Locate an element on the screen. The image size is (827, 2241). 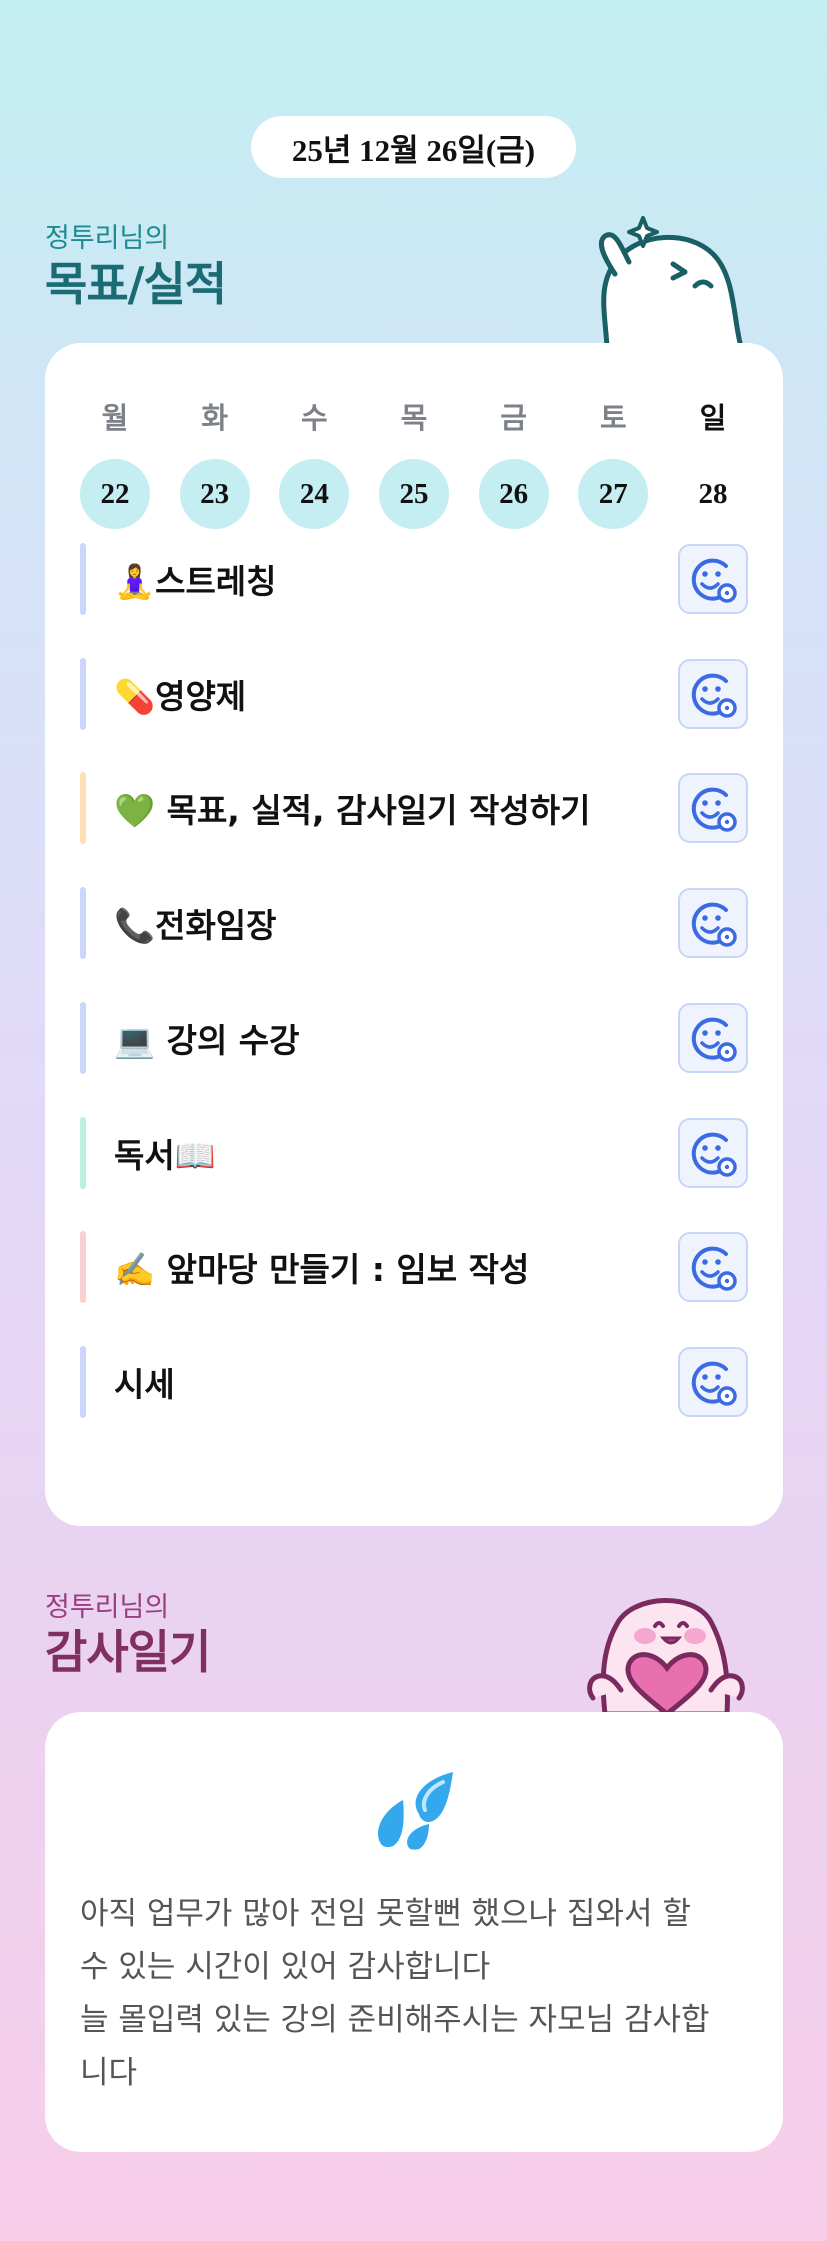
weekday-label-today: 일 is located at coordinates (713, 418).